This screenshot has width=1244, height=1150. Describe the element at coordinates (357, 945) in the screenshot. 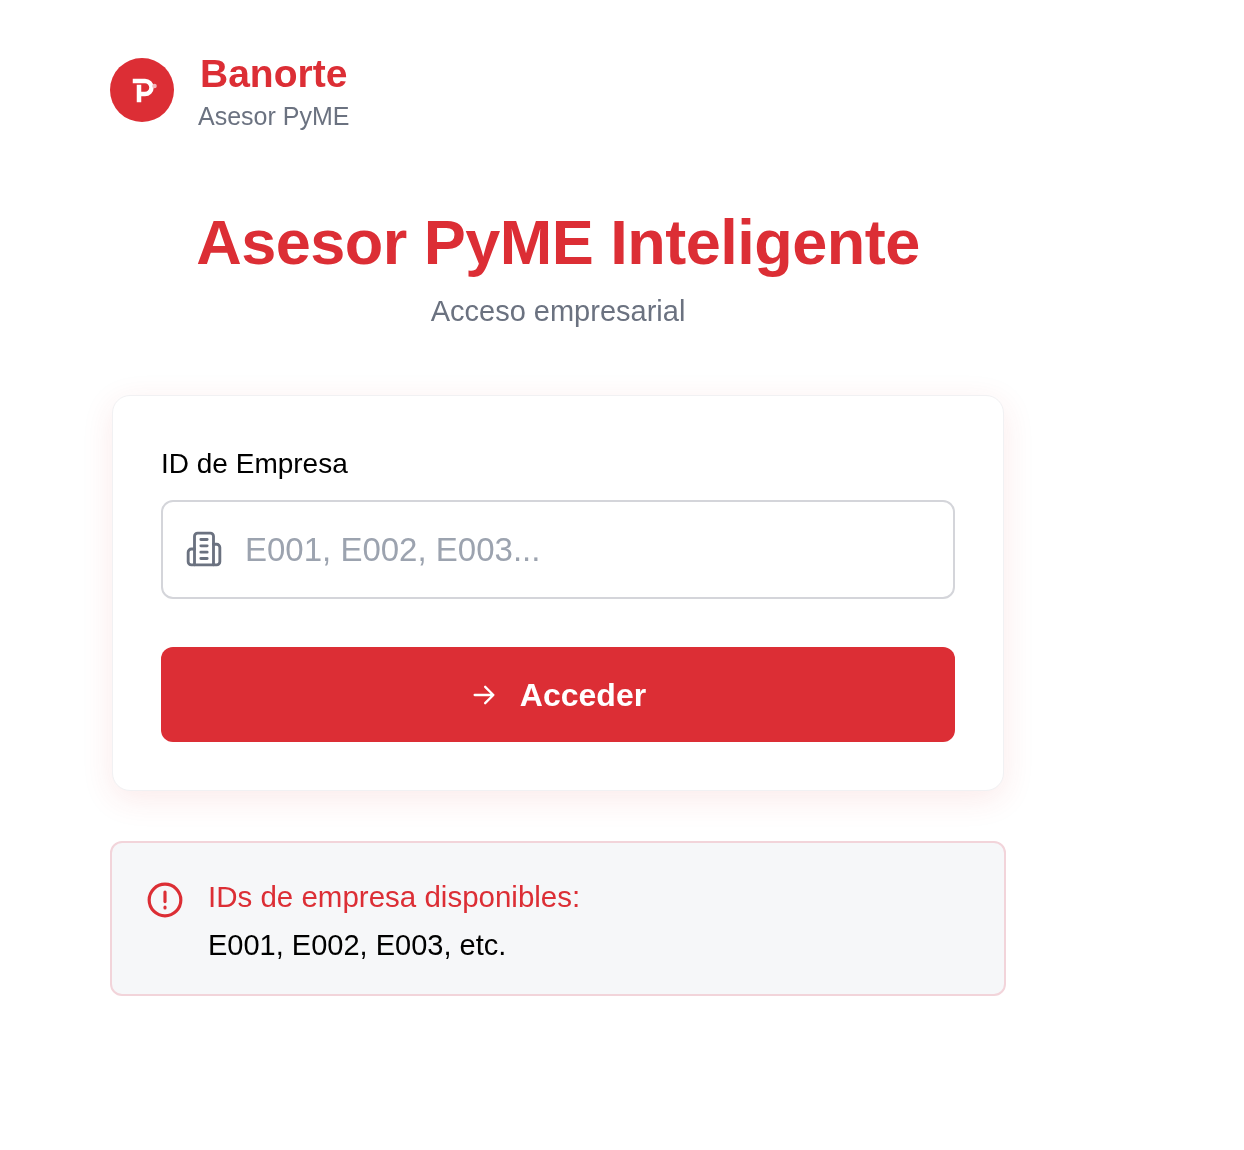

I see `notice-text: E001, E002, E003, etc.` at that location.